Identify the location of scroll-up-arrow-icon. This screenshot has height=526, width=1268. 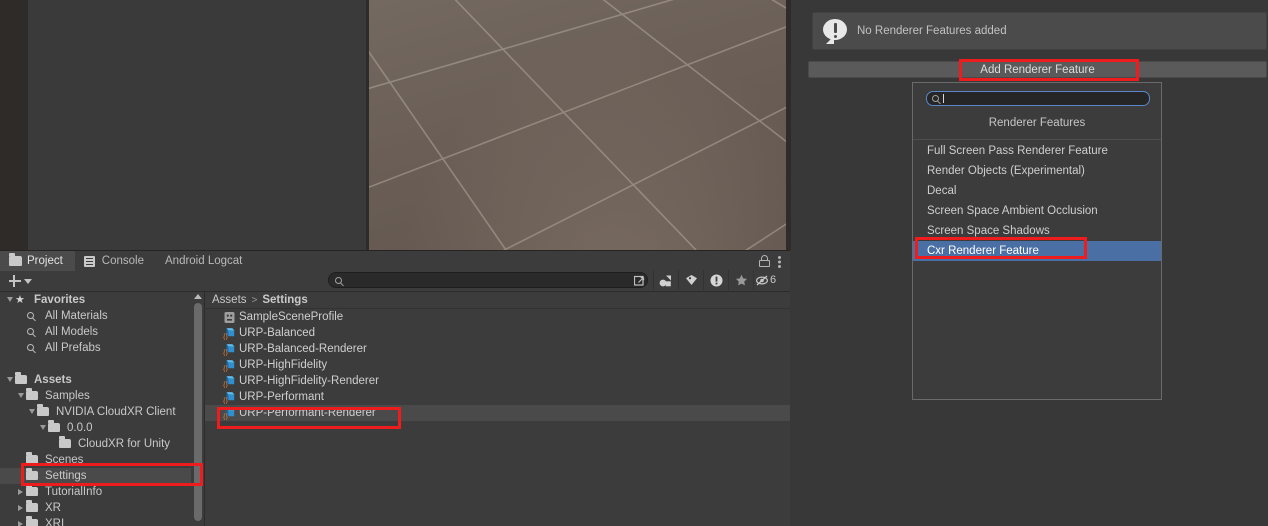
(198, 296).